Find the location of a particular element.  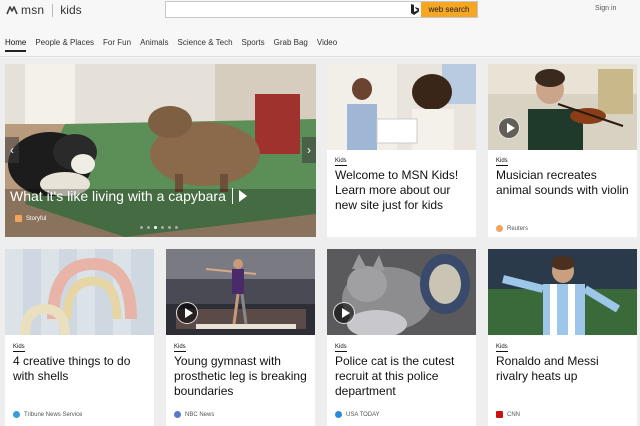

hero-title-text: What it's like living with a capybara is located at coordinates (118, 196).